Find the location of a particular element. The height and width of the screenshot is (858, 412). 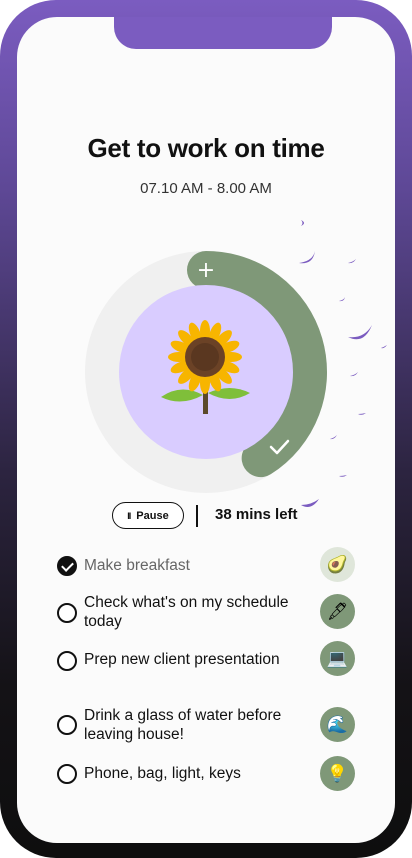

pen-icon: 🖋 is located at coordinates (337, 611).